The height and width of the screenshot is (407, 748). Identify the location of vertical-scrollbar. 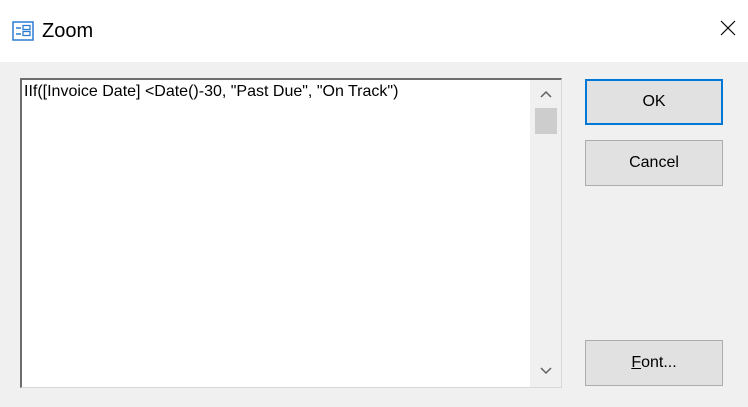
(545, 233).